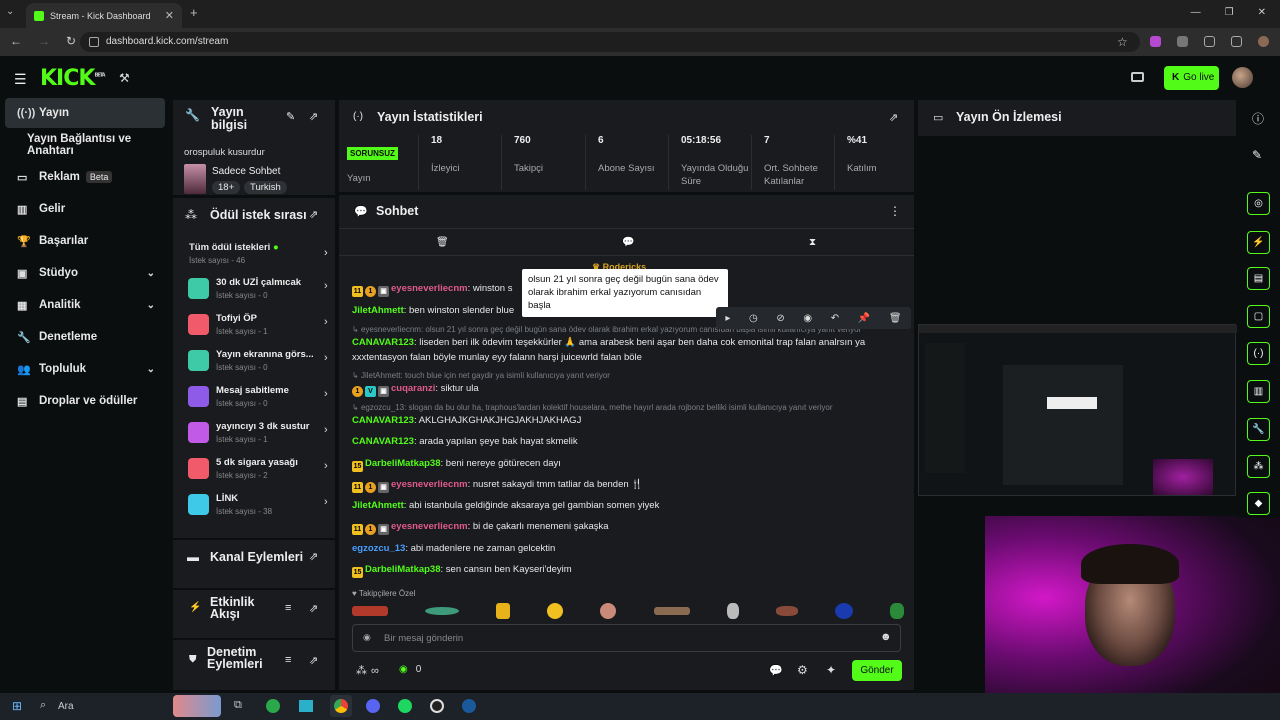 This screenshot has width=1280, height=720. I want to click on reward-icon: ⁂, so click(1258, 466).